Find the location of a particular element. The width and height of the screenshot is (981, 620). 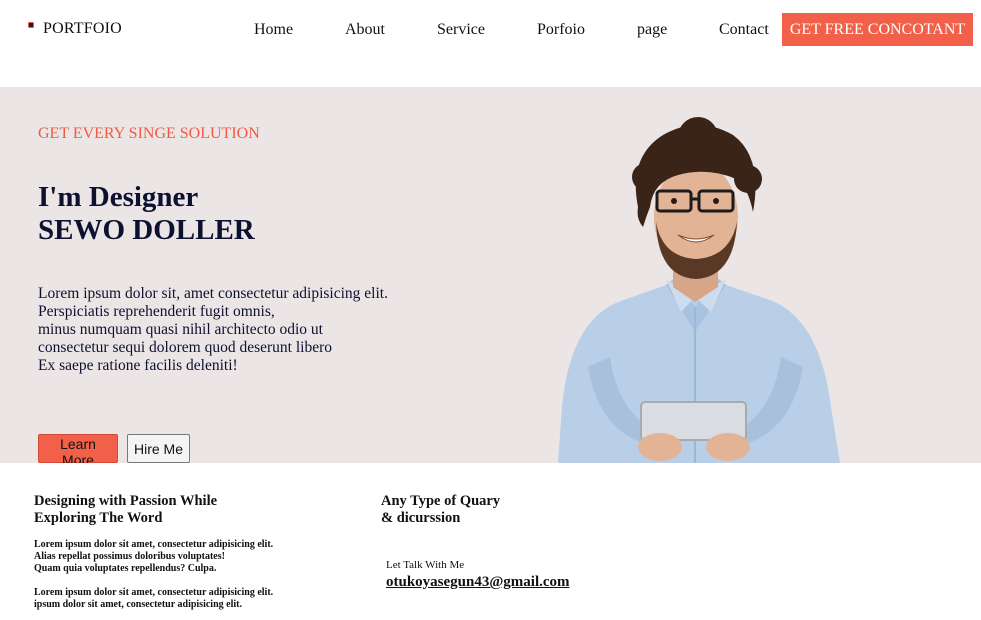

contact-heading: Any Type of Quary & dicurssion is located at coordinates (440, 510).